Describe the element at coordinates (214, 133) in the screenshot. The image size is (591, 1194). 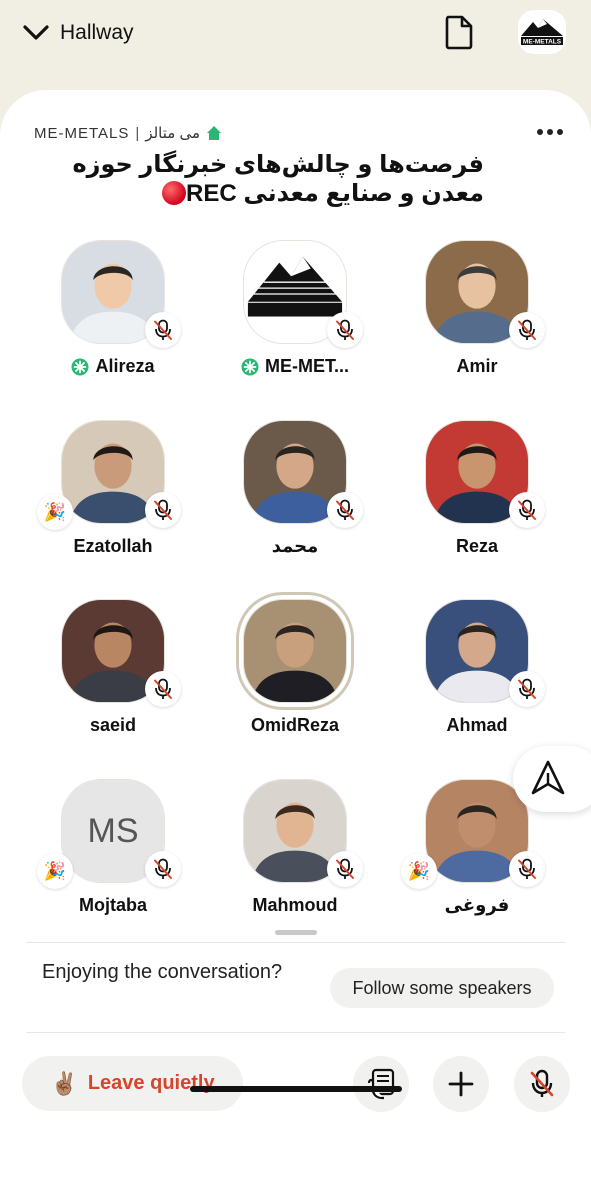
I see `house-icon` at that location.